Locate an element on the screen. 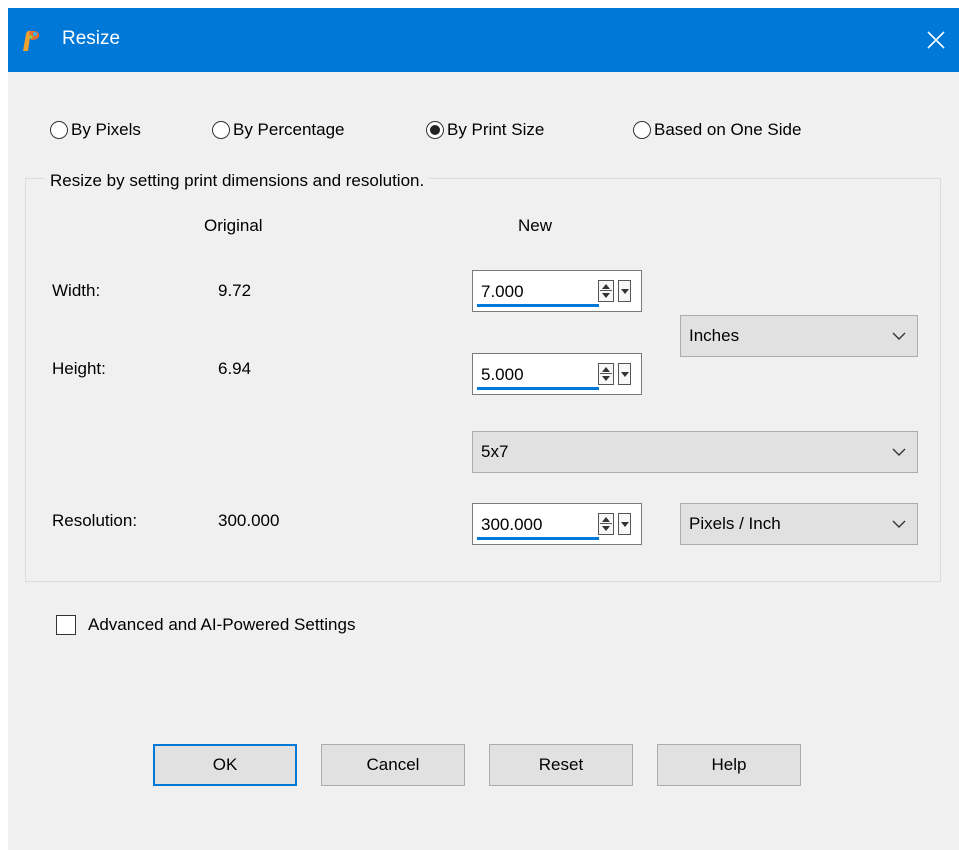 This screenshot has width=959, height=850. original-column-header: Original is located at coordinates (233, 225).